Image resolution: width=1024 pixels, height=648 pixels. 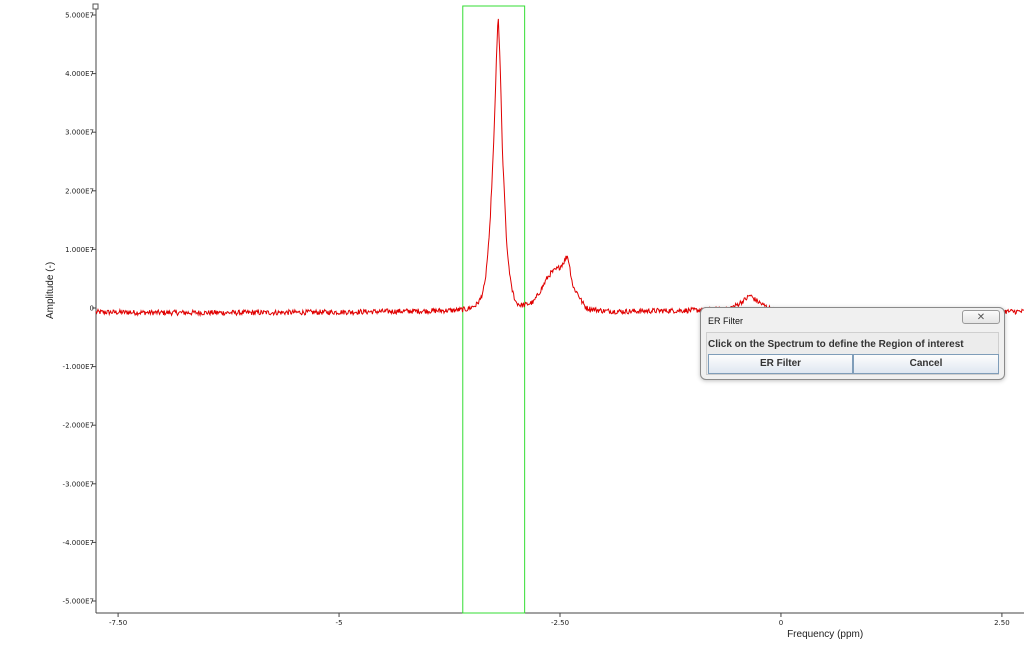 I want to click on y-tick-label: 1.000E7, so click(x=79, y=250).